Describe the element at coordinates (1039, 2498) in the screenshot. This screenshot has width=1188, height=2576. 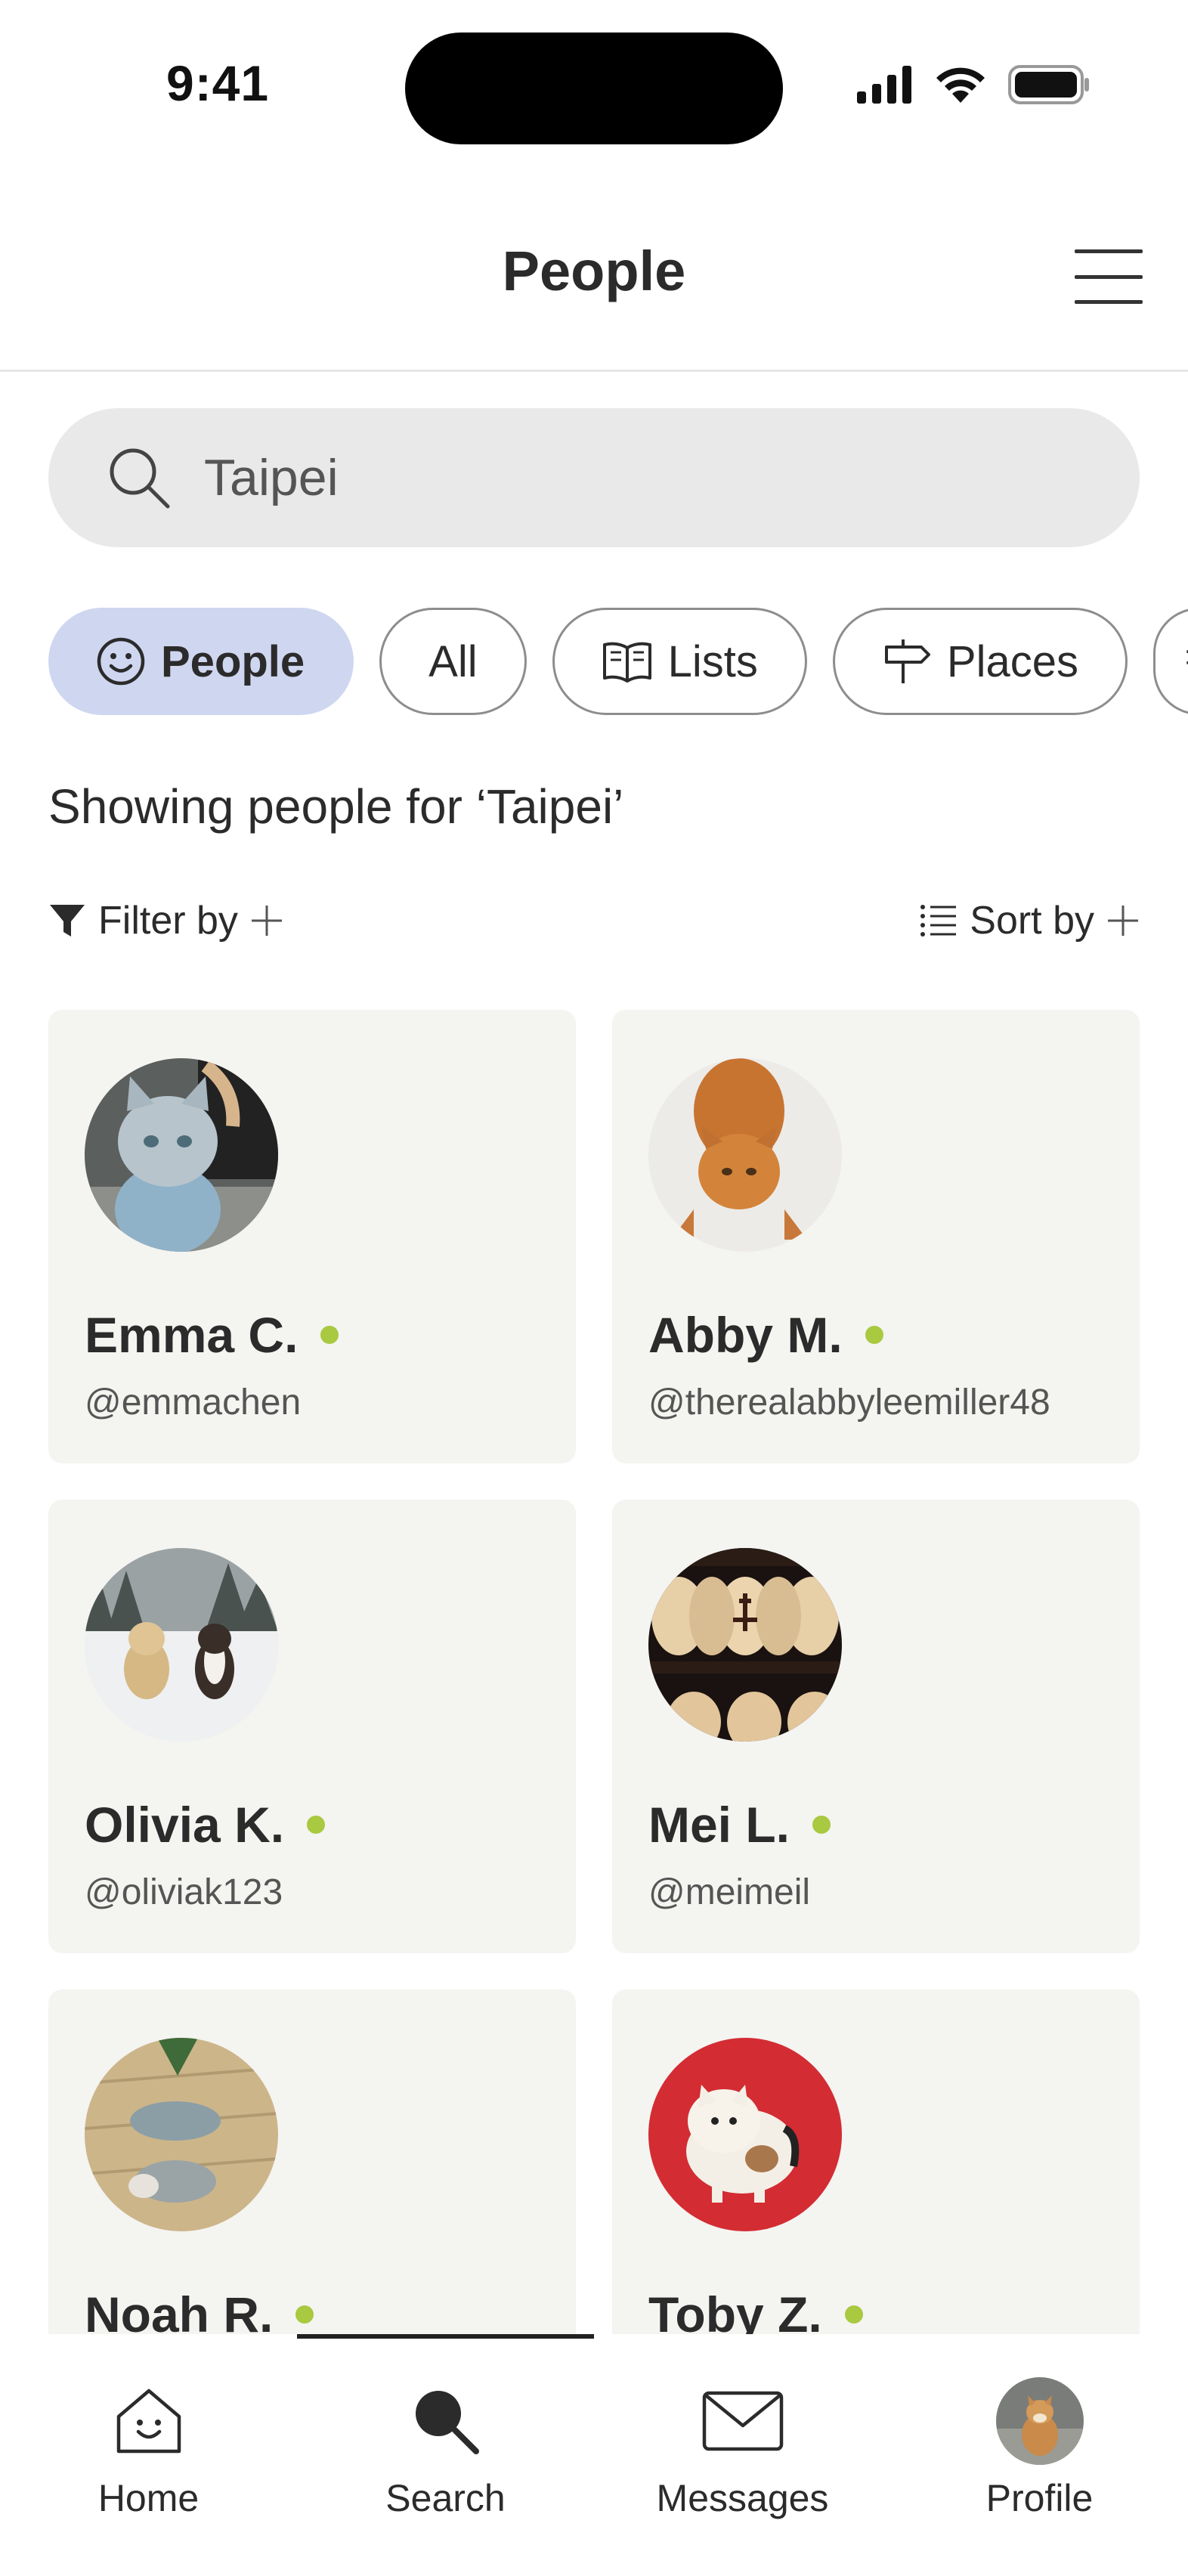
I see `tab-label: Profile` at that location.